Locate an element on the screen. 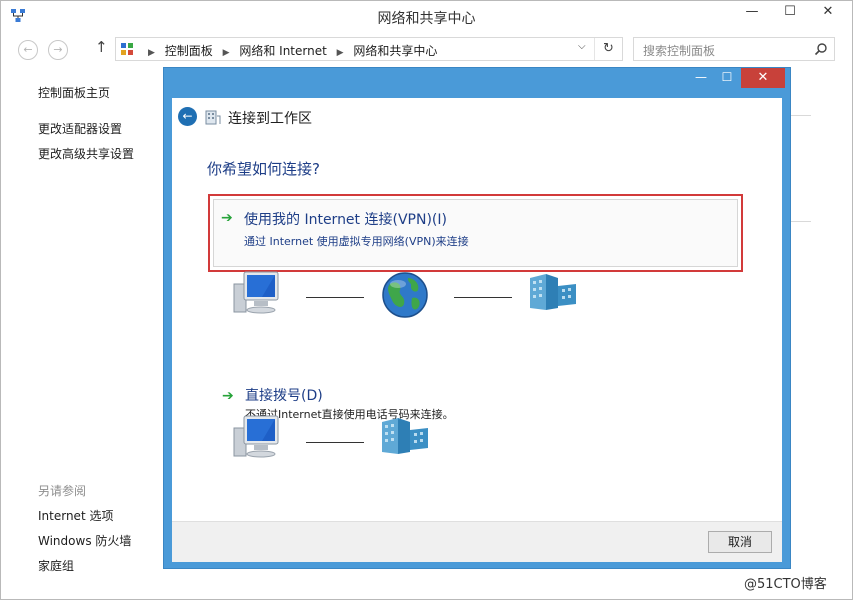 The width and height of the screenshot is (853, 600). breadcrumb-item-control-panel: 控制面板 is located at coordinates (189, 51).